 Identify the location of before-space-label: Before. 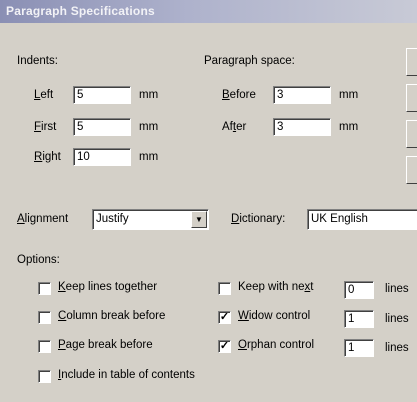
(239, 95).